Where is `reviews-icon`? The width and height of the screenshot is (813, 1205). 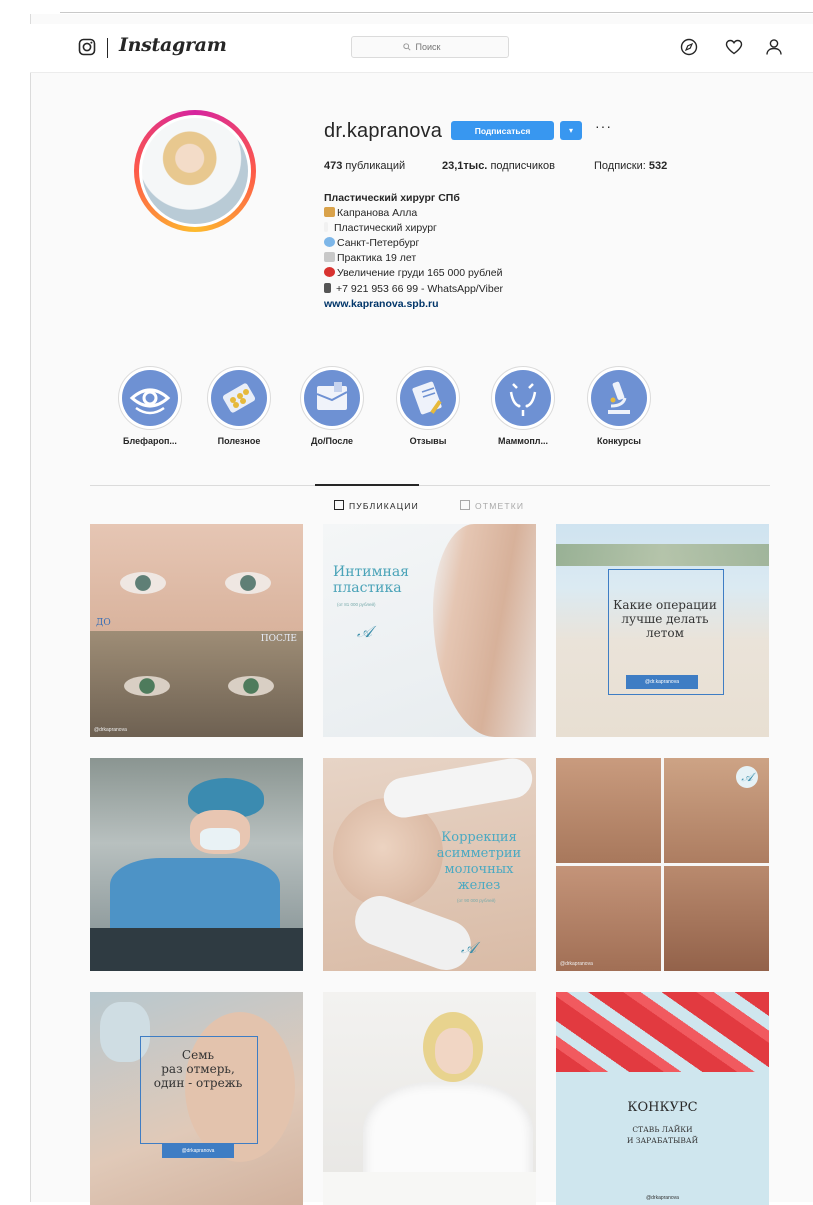
reviews-icon is located at coordinates (428, 398).